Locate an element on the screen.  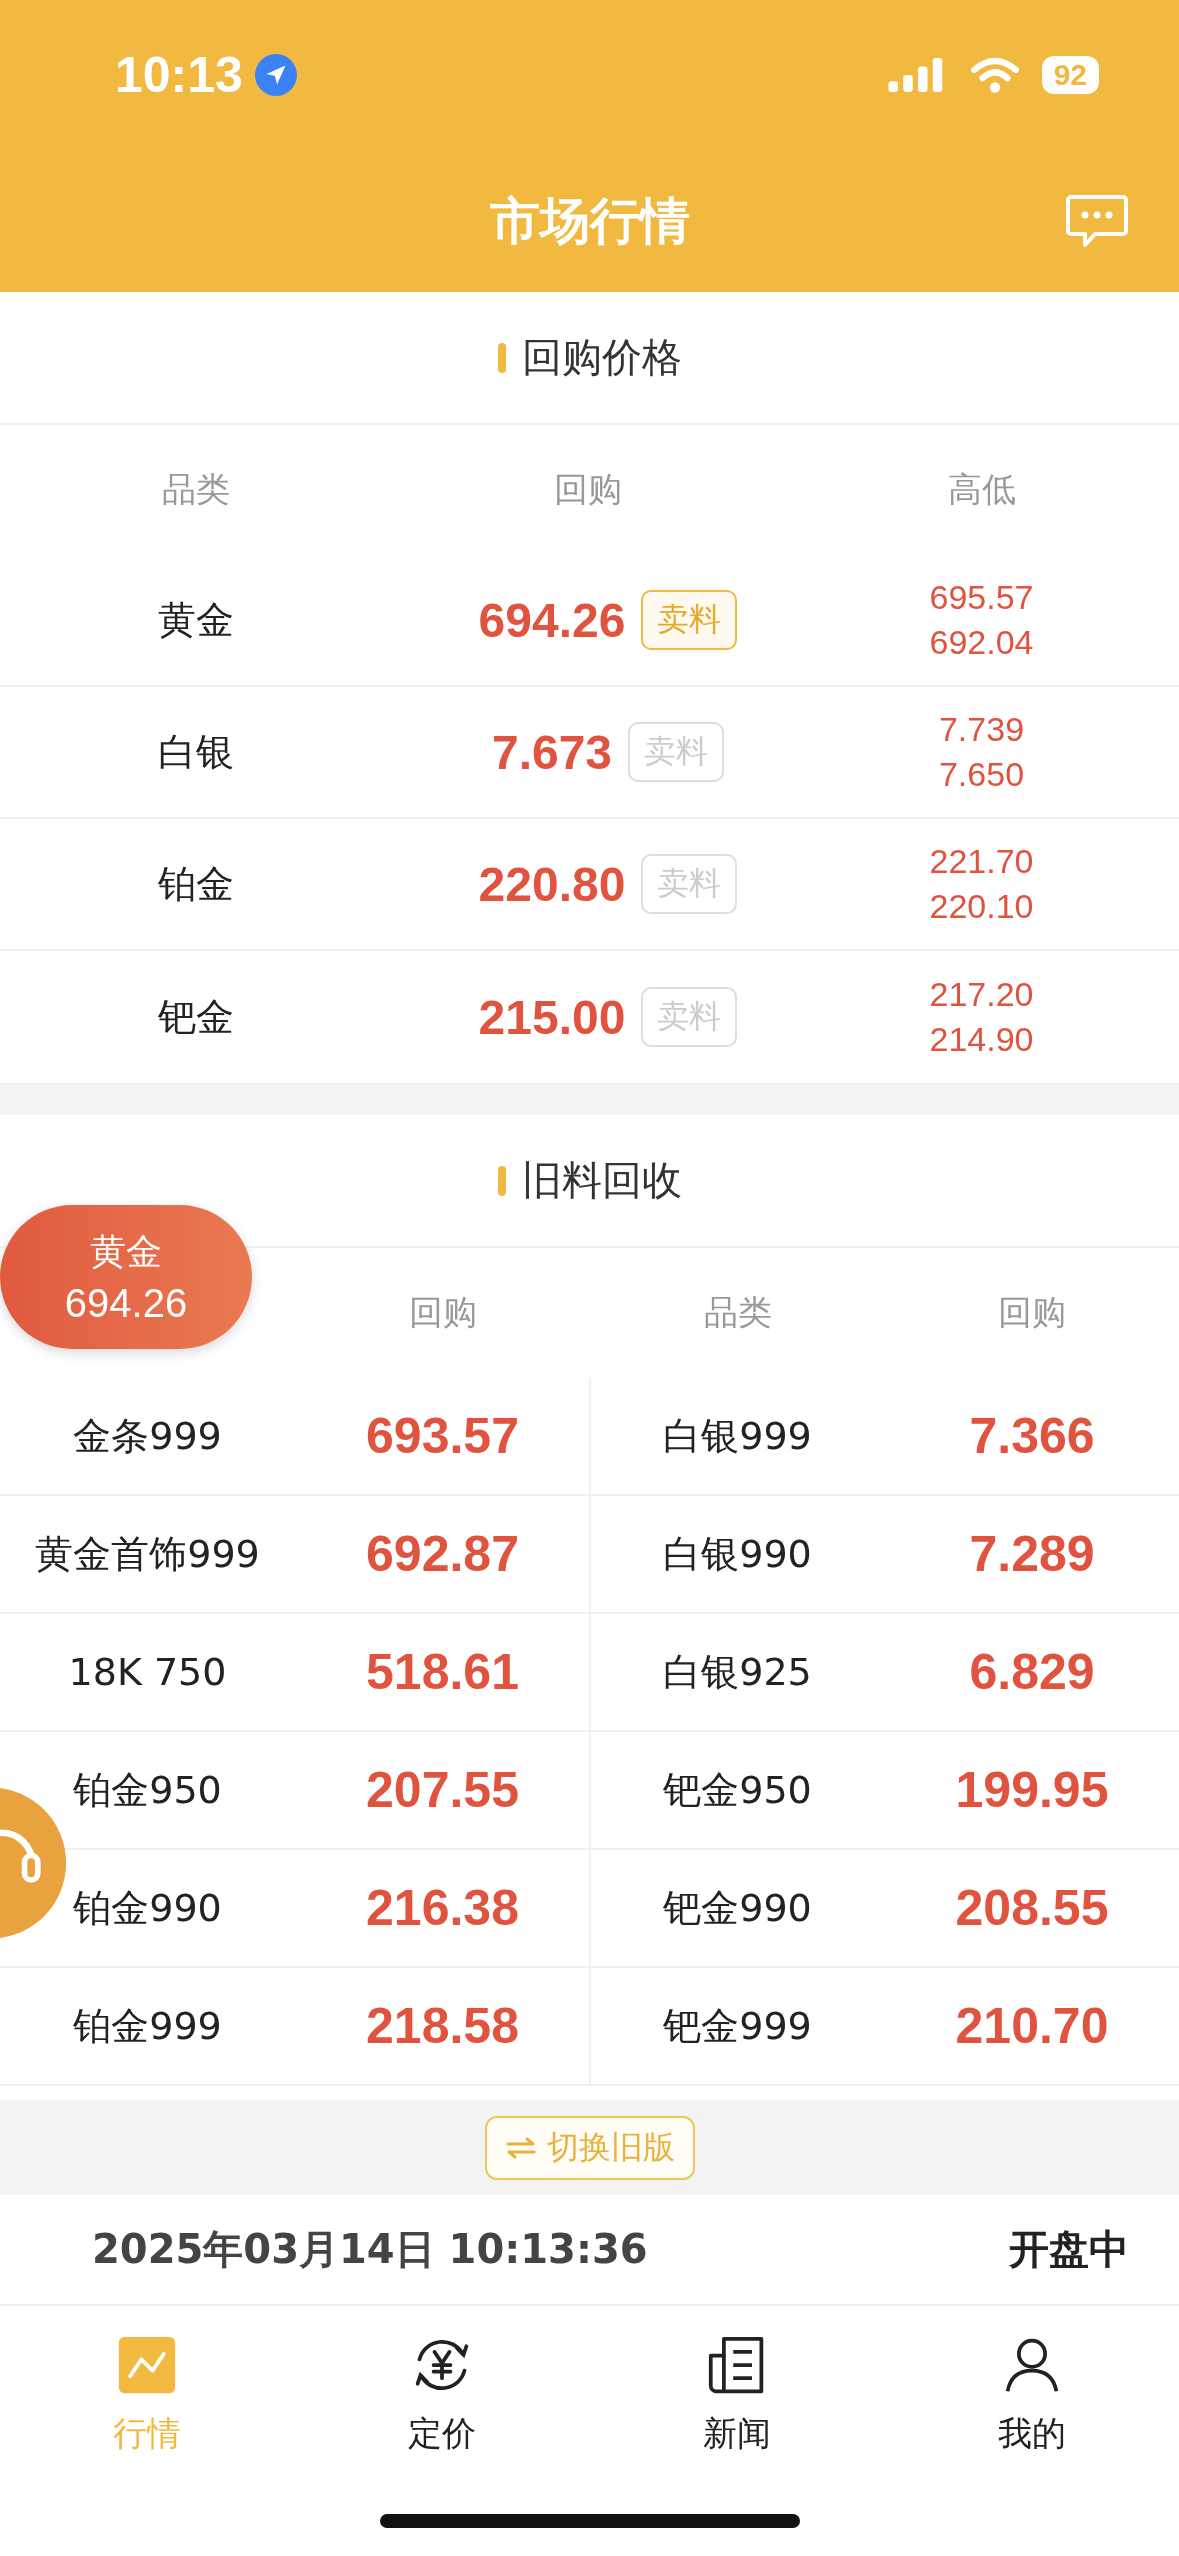
high-price: 695.57 is located at coordinates (981, 597).